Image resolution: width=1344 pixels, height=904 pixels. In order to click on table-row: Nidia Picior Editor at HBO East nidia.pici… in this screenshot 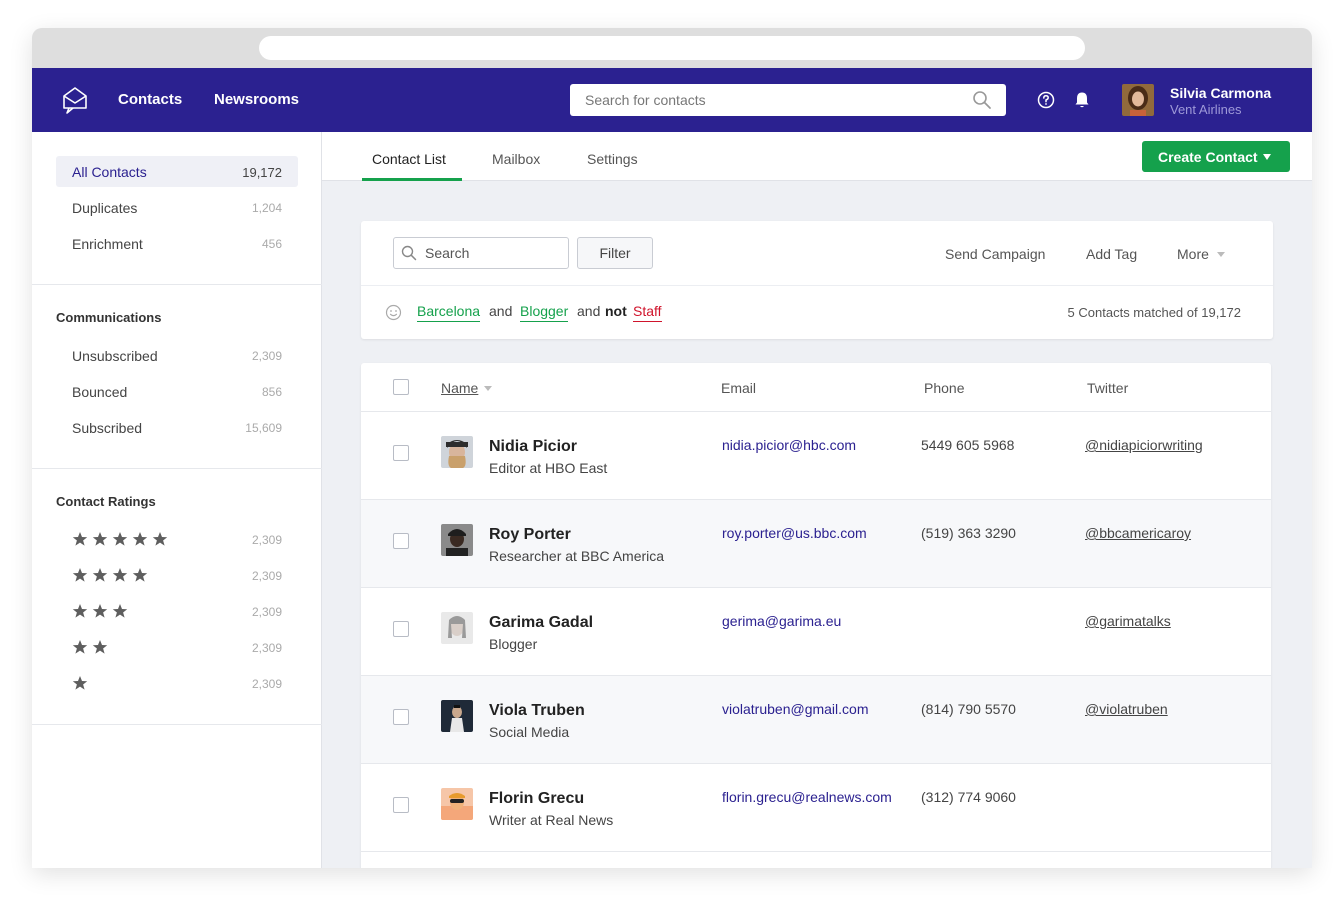, I will do `click(816, 456)`.